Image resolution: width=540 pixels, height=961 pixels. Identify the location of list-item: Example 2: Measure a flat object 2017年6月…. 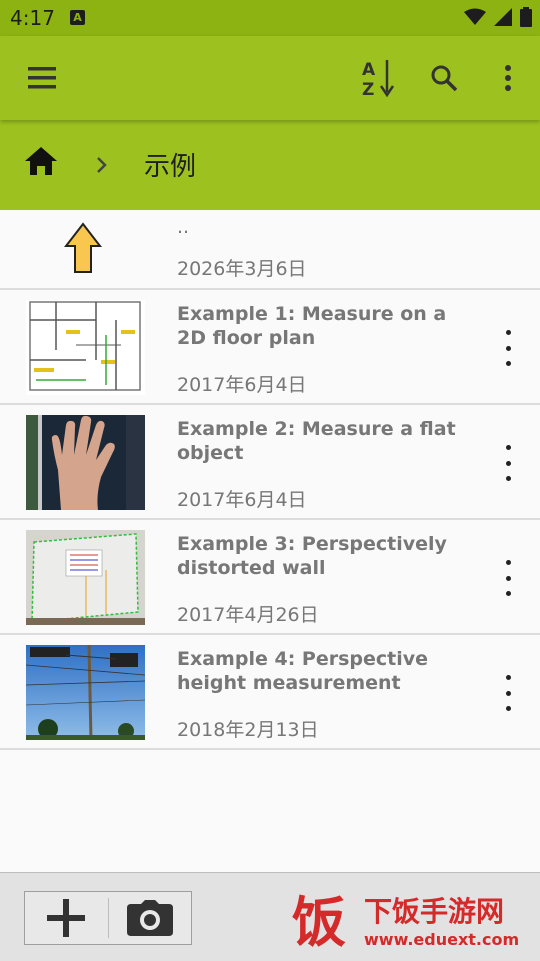
(270, 462).